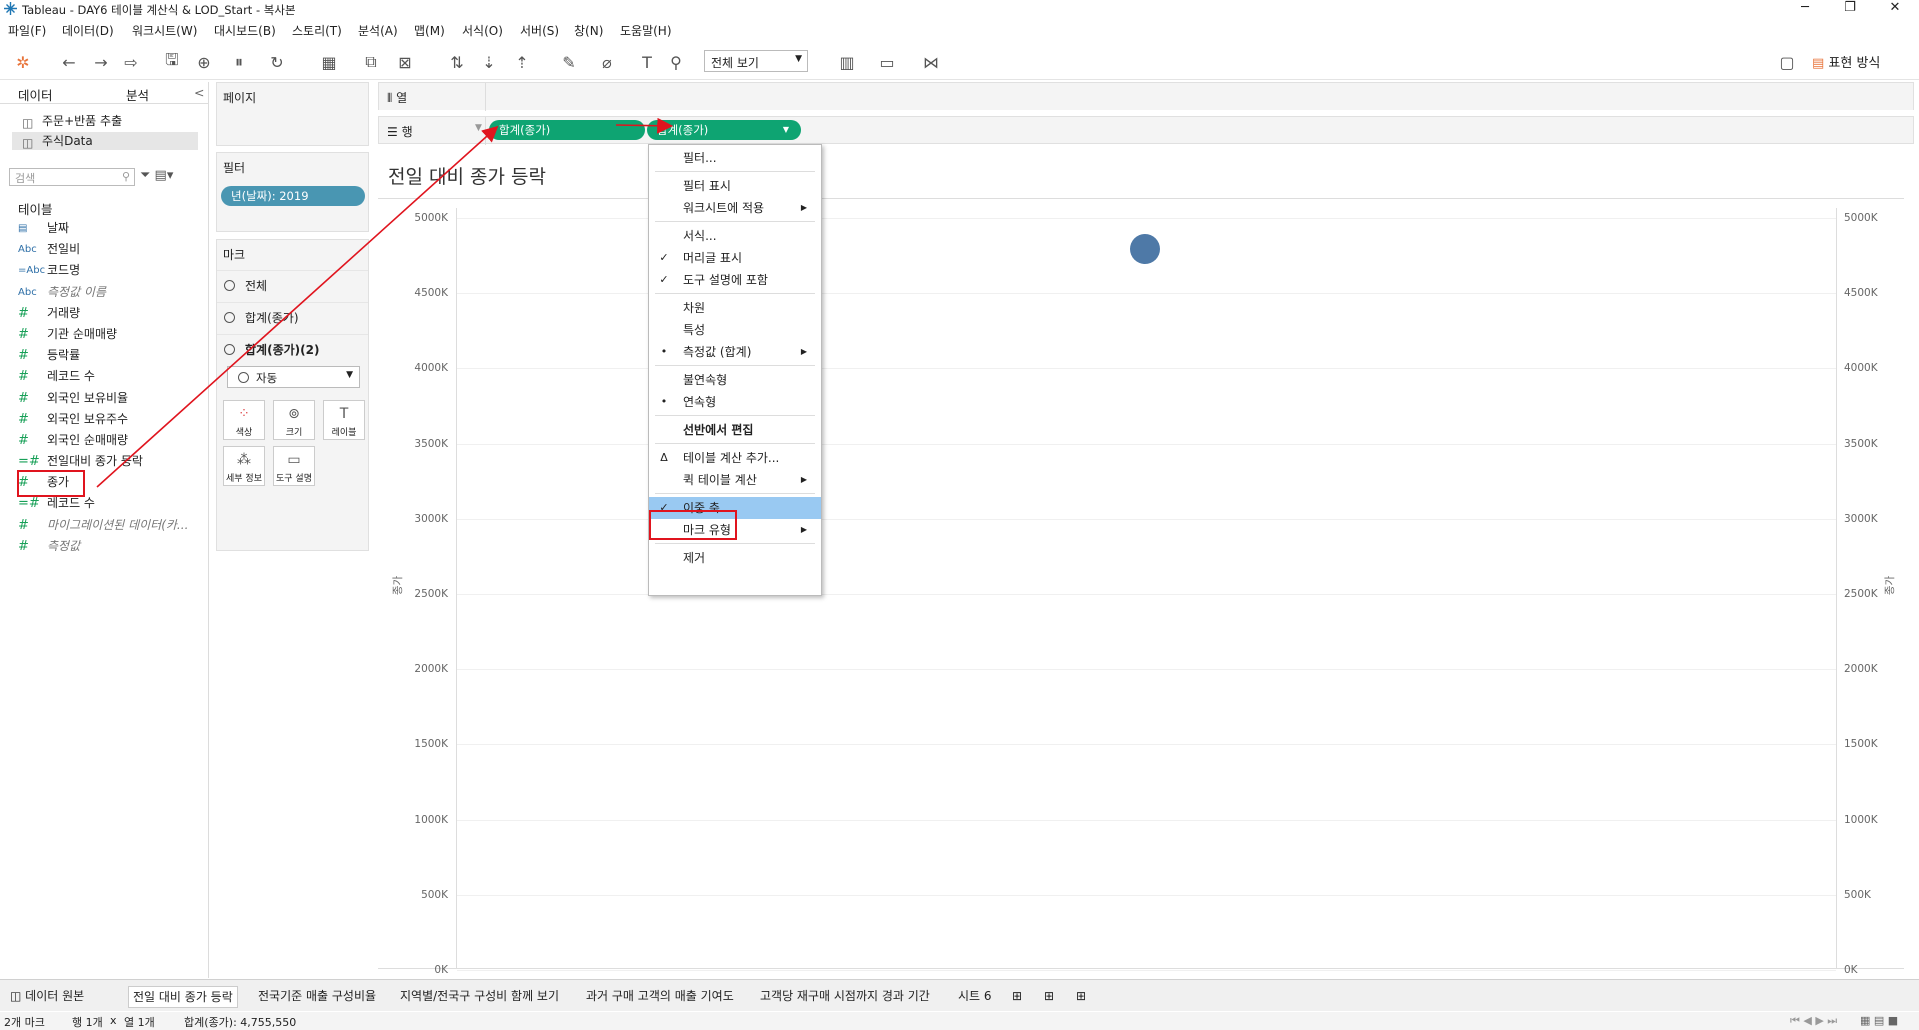 The height and width of the screenshot is (1030, 1919). Describe the element at coordinates (239, 62) in the screenshot. I see `pause-updates-icon: ⏸` at that location.